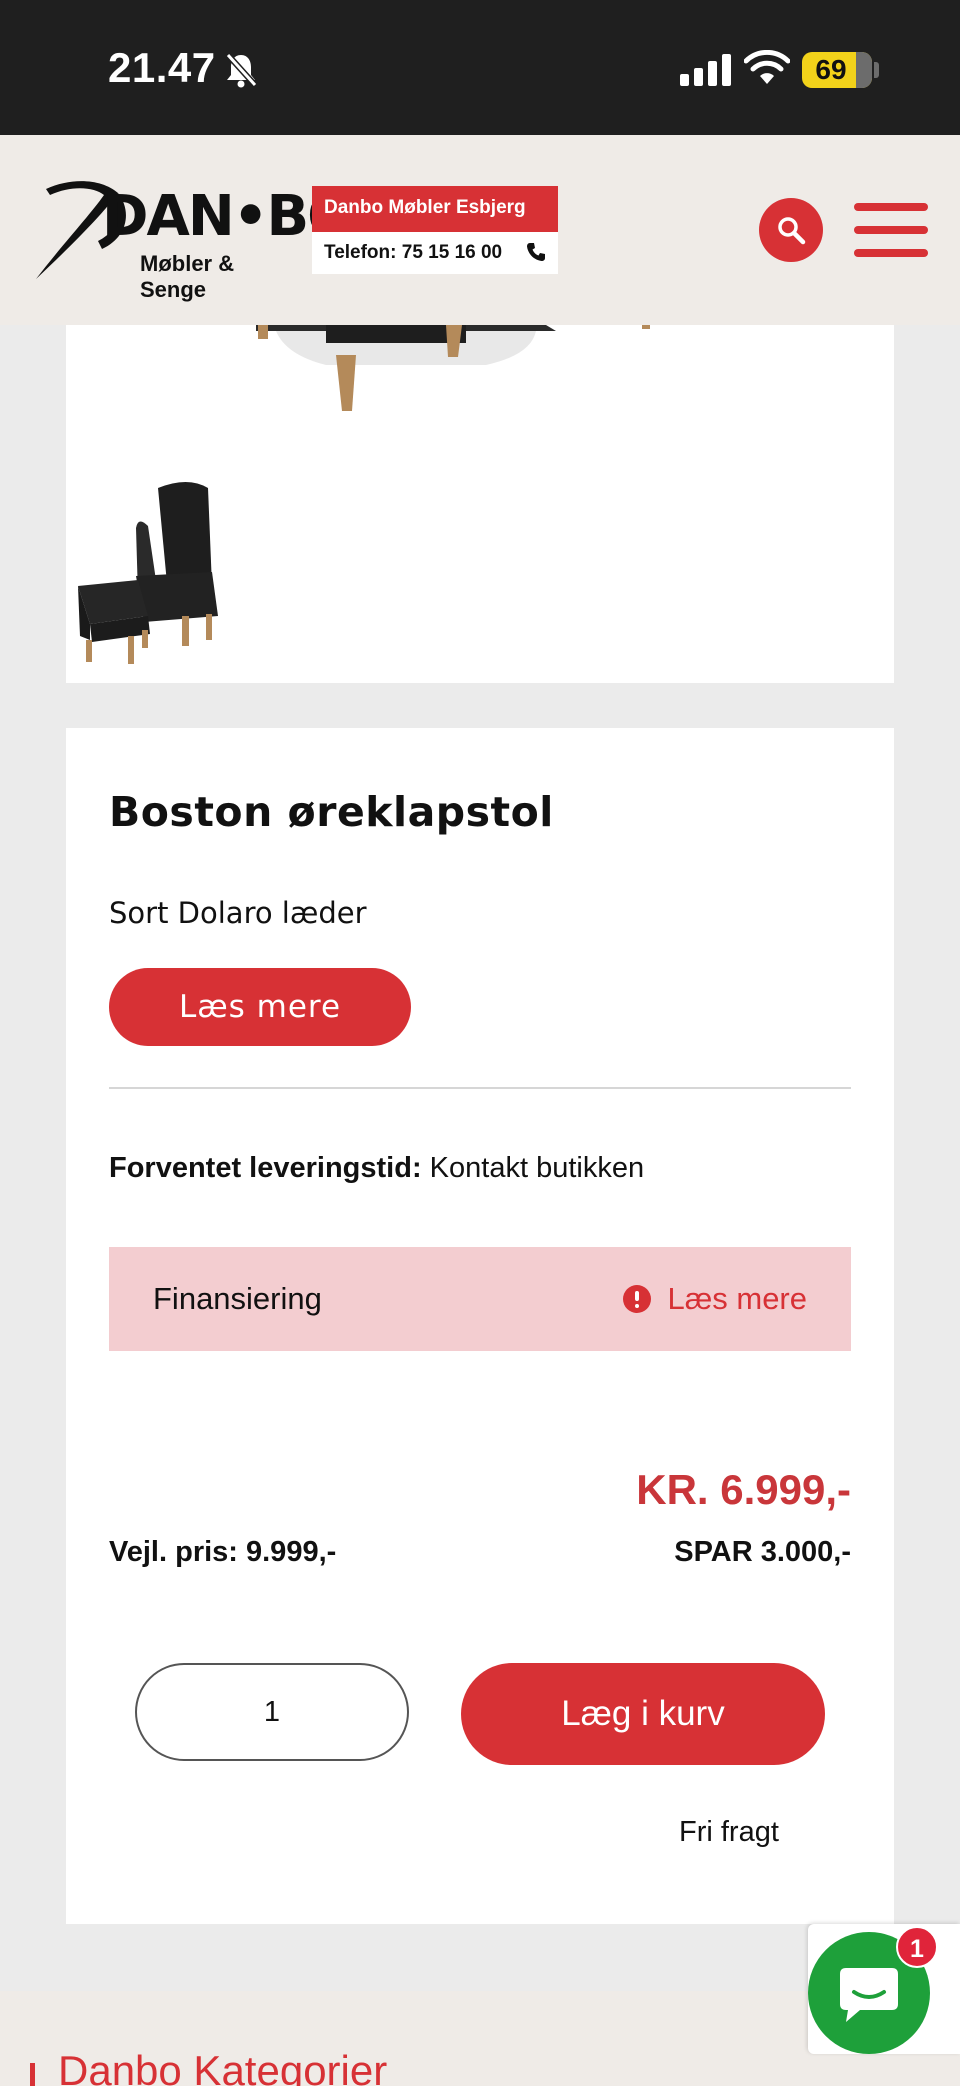 The image size is (960, 2086). Describe the element at coordinates (480, 1299) in the screenshot. I see `financing-bar: Finansiering Læs mere` at that location.